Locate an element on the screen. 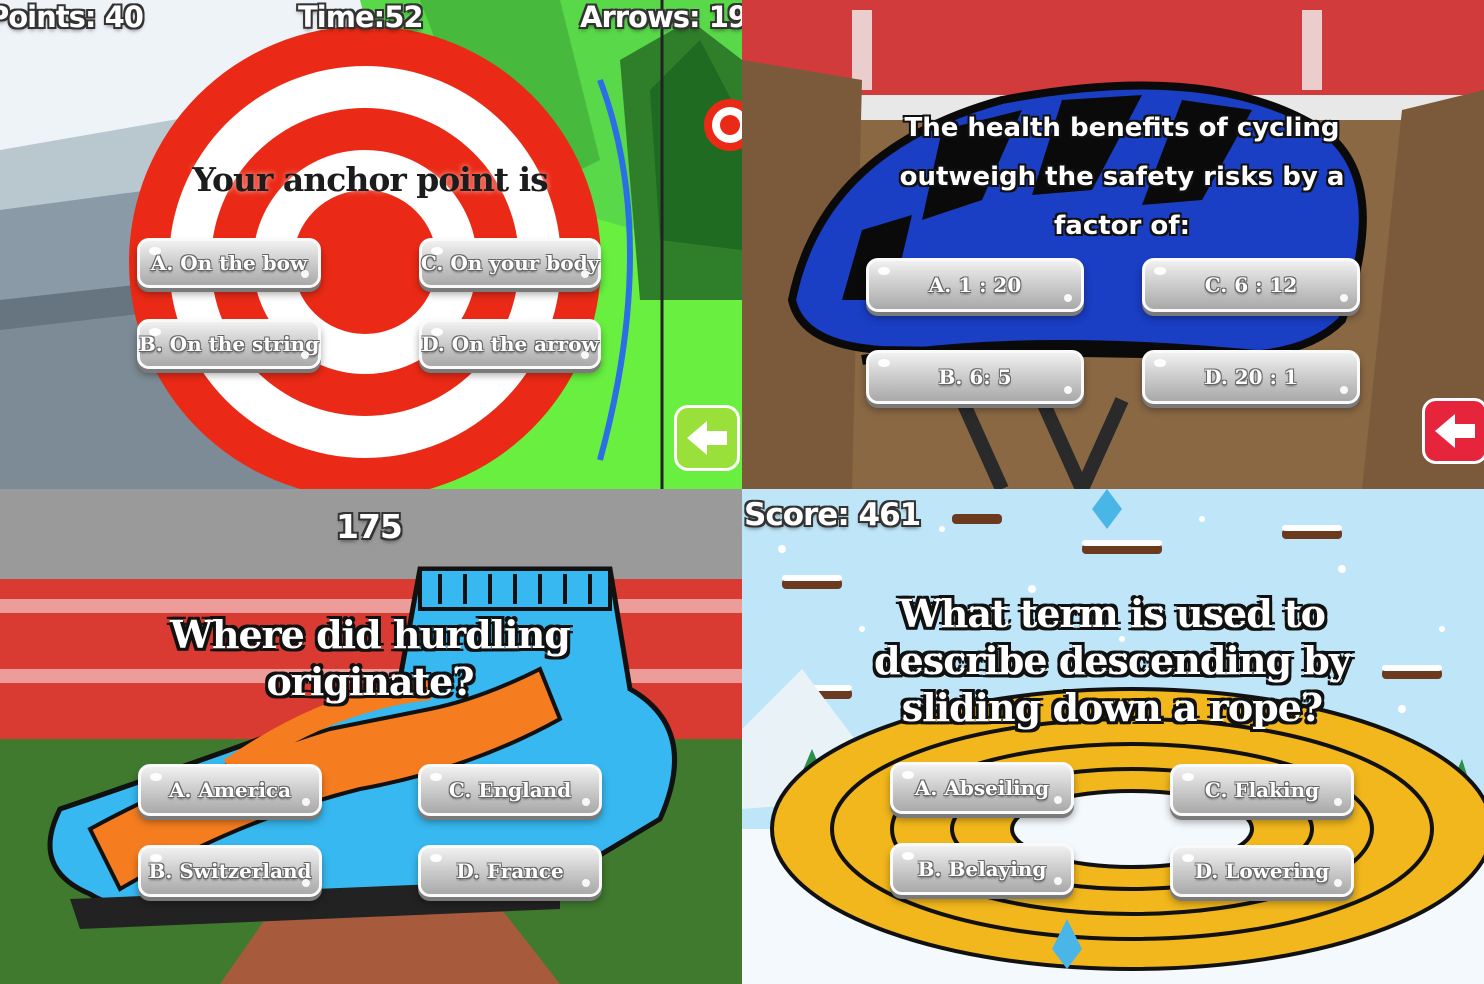  score-counter: 175 is located at coordinates (369, 526).